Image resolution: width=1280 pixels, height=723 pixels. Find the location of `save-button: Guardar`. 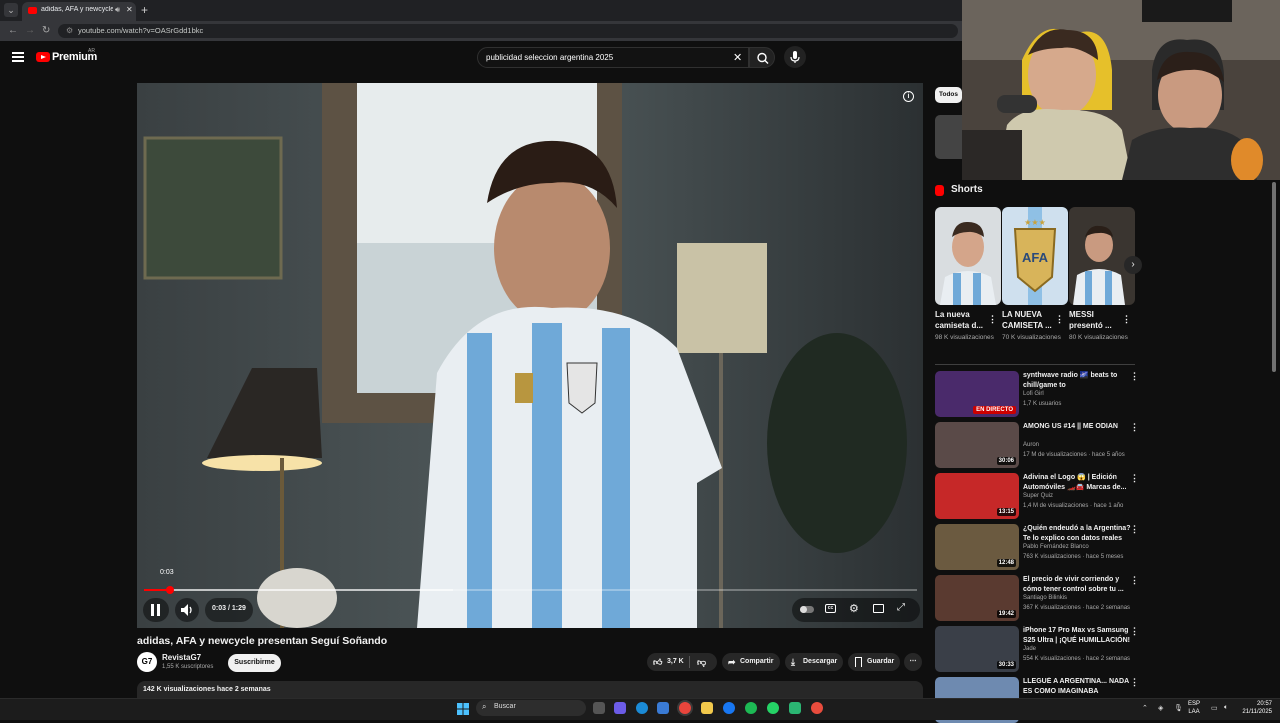

save-button: Guardar is located at coordinates (874, 662).